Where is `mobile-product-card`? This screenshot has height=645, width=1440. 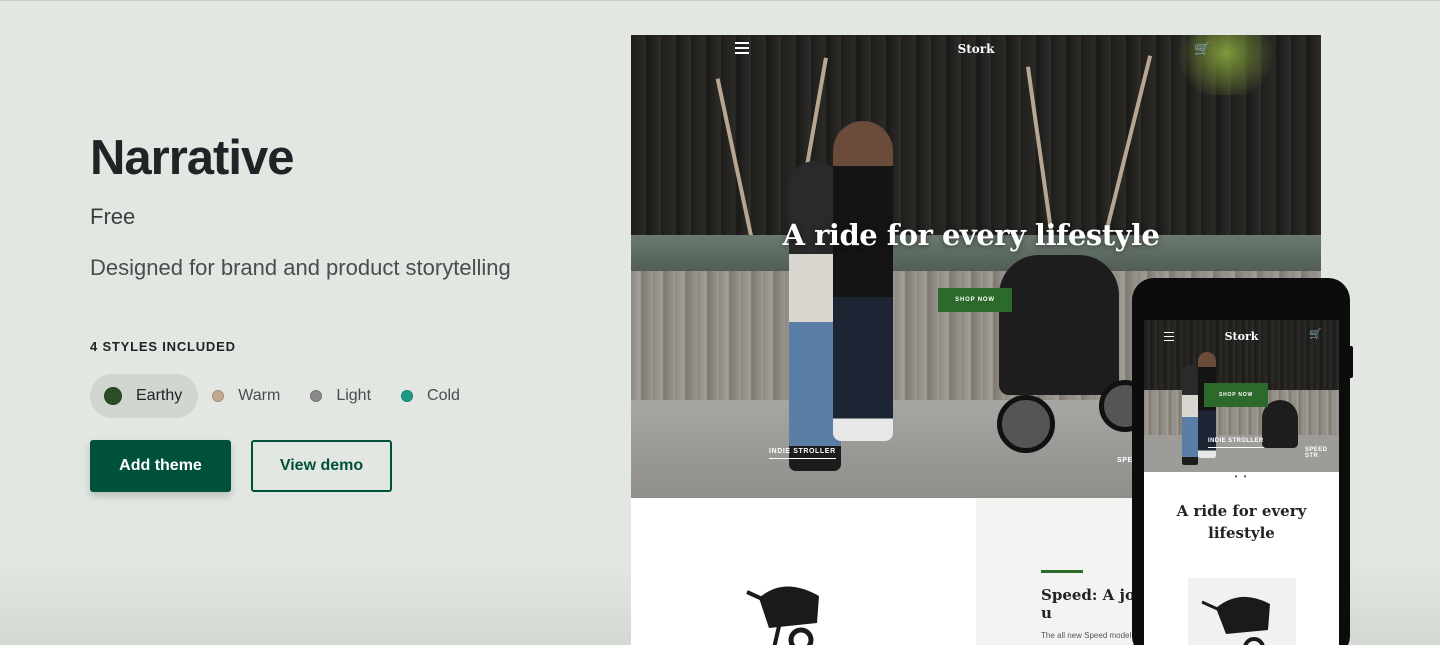
mobile-product-card is located at coordinates (1242, 611).